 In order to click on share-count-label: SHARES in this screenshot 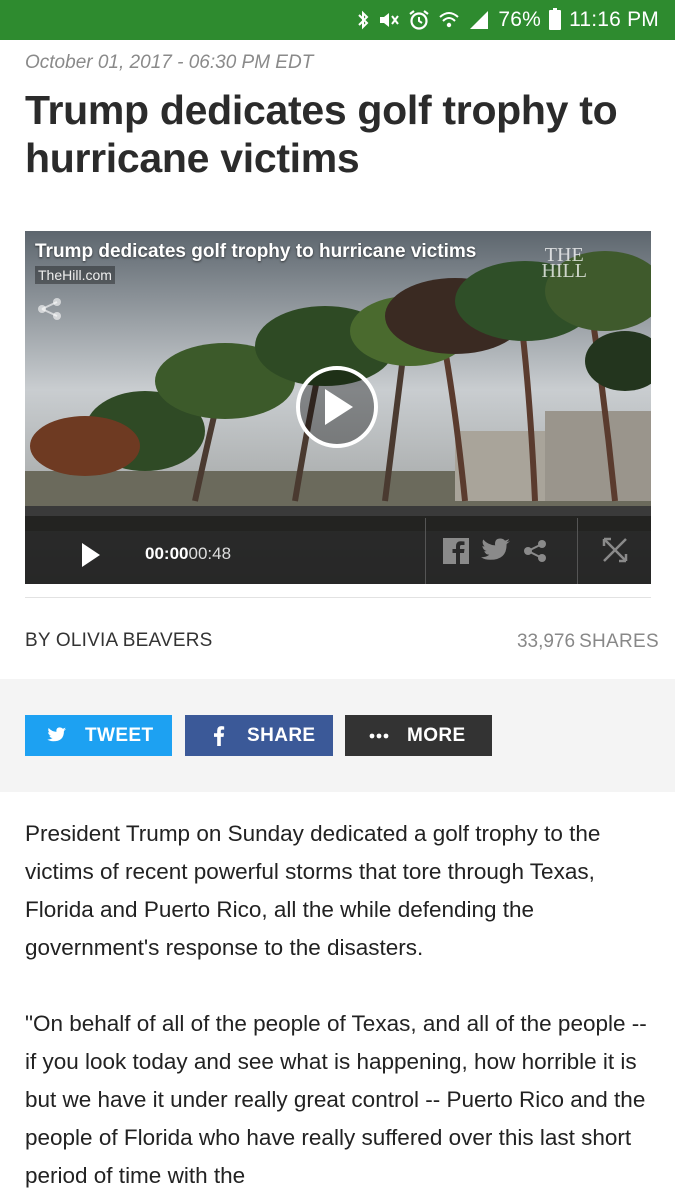, I will do `click(619, 641)`.